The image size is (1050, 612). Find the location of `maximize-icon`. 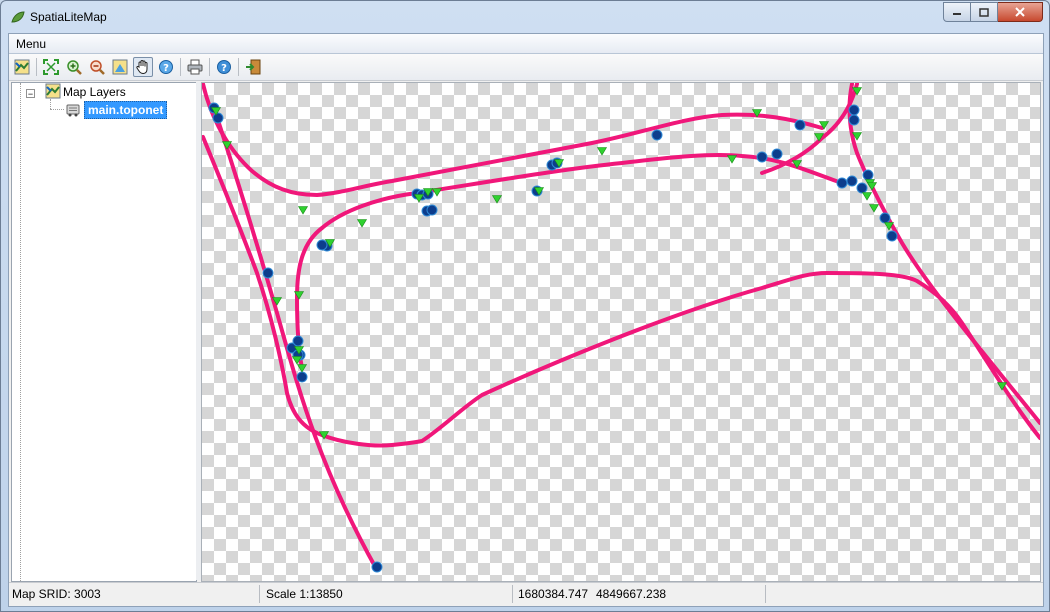

maximize-icon is located at coordinates (984, 12).